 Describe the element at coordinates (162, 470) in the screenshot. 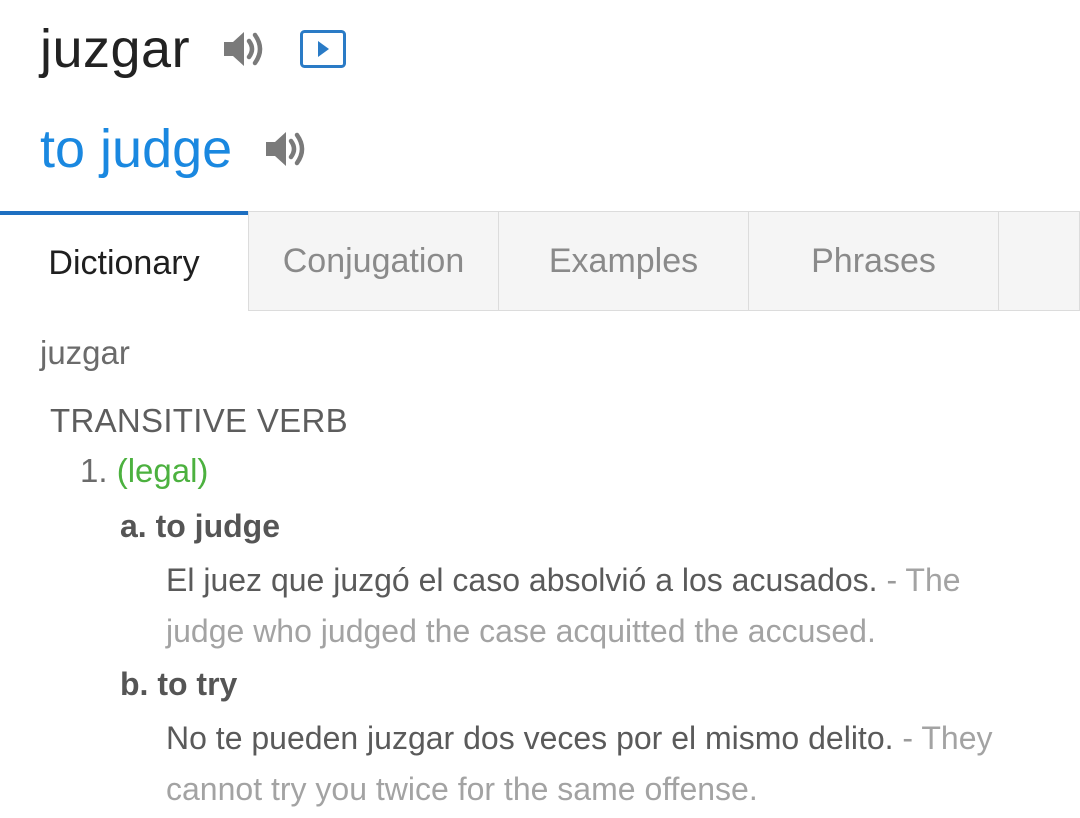

I see `sense-tag: (legal)` at that location.